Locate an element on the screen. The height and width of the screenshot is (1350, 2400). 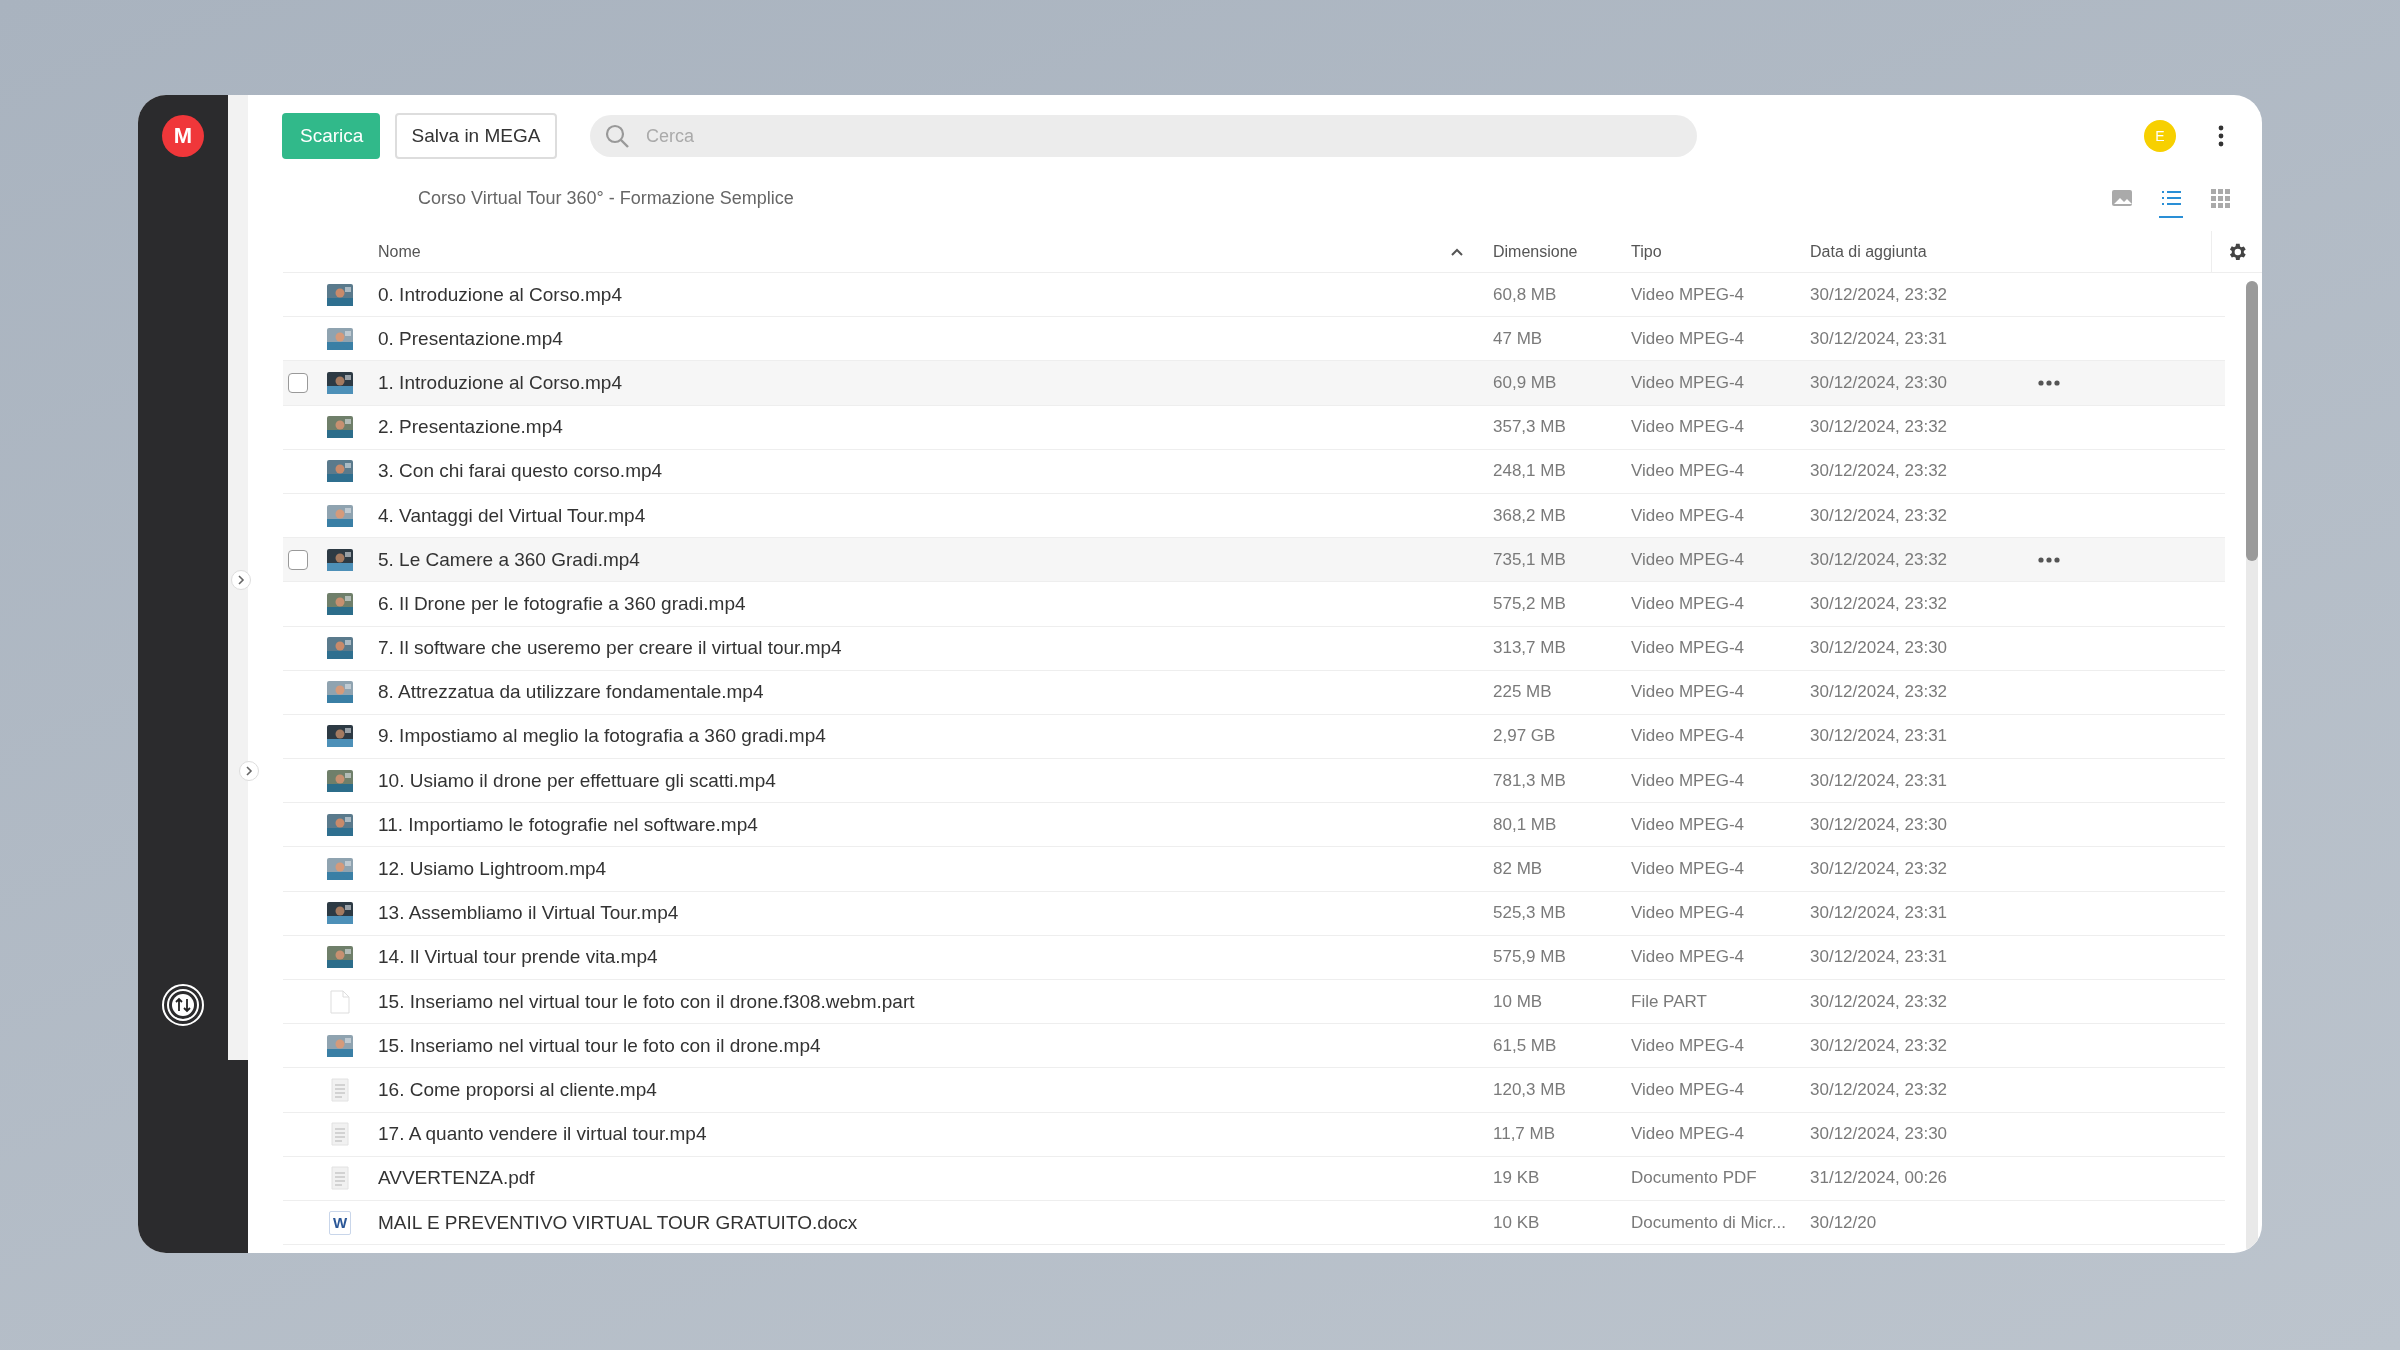
column-header: Data di aggiunta is located at coordinates (1924, 251).